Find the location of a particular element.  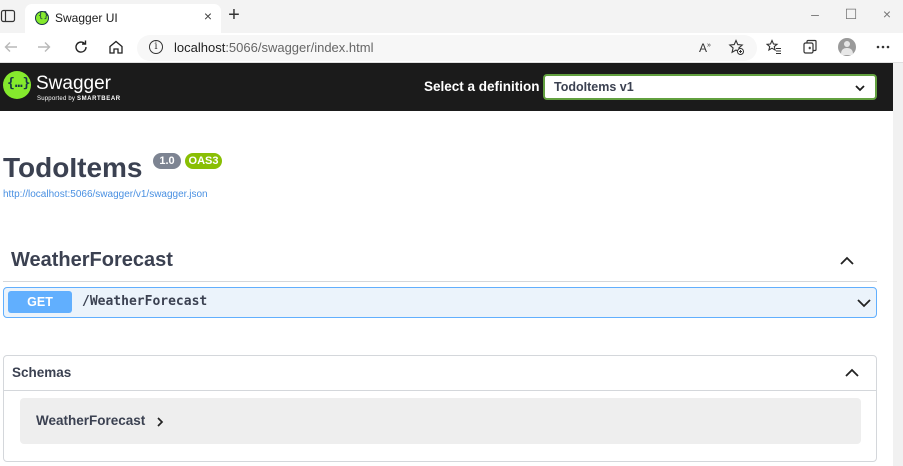

maximize-icon: ☐ is located at coordinates (851, 14).